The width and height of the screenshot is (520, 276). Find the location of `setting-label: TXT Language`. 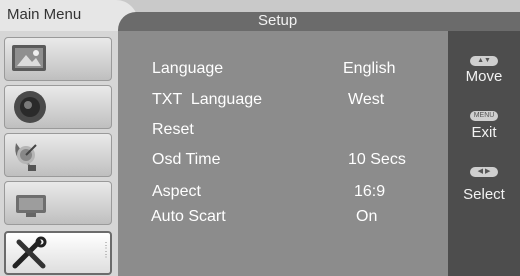

setting-label: TXT Language is located at coordinates (207, 99).